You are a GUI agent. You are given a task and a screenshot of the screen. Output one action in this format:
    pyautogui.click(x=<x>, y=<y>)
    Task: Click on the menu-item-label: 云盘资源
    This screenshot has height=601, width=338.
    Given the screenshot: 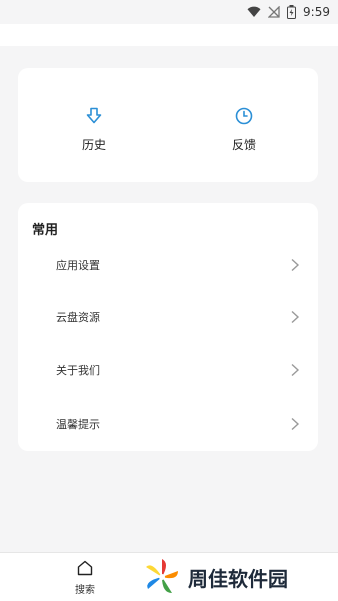 What is the action you would take?
    pyautogui.click(x=78, y=317)
    